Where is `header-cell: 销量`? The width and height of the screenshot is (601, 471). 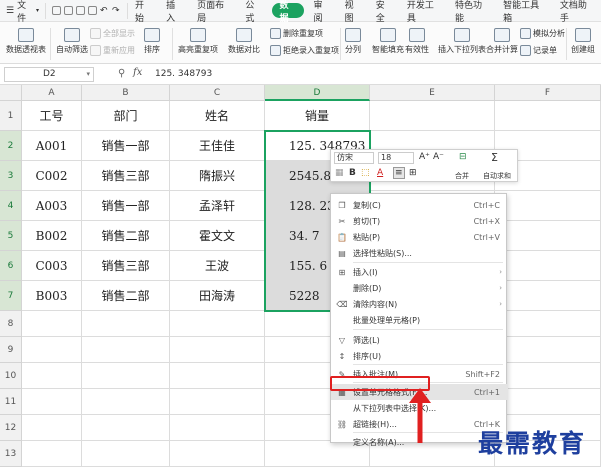 header-cell: 销量 is located at coordinates (317, 116).